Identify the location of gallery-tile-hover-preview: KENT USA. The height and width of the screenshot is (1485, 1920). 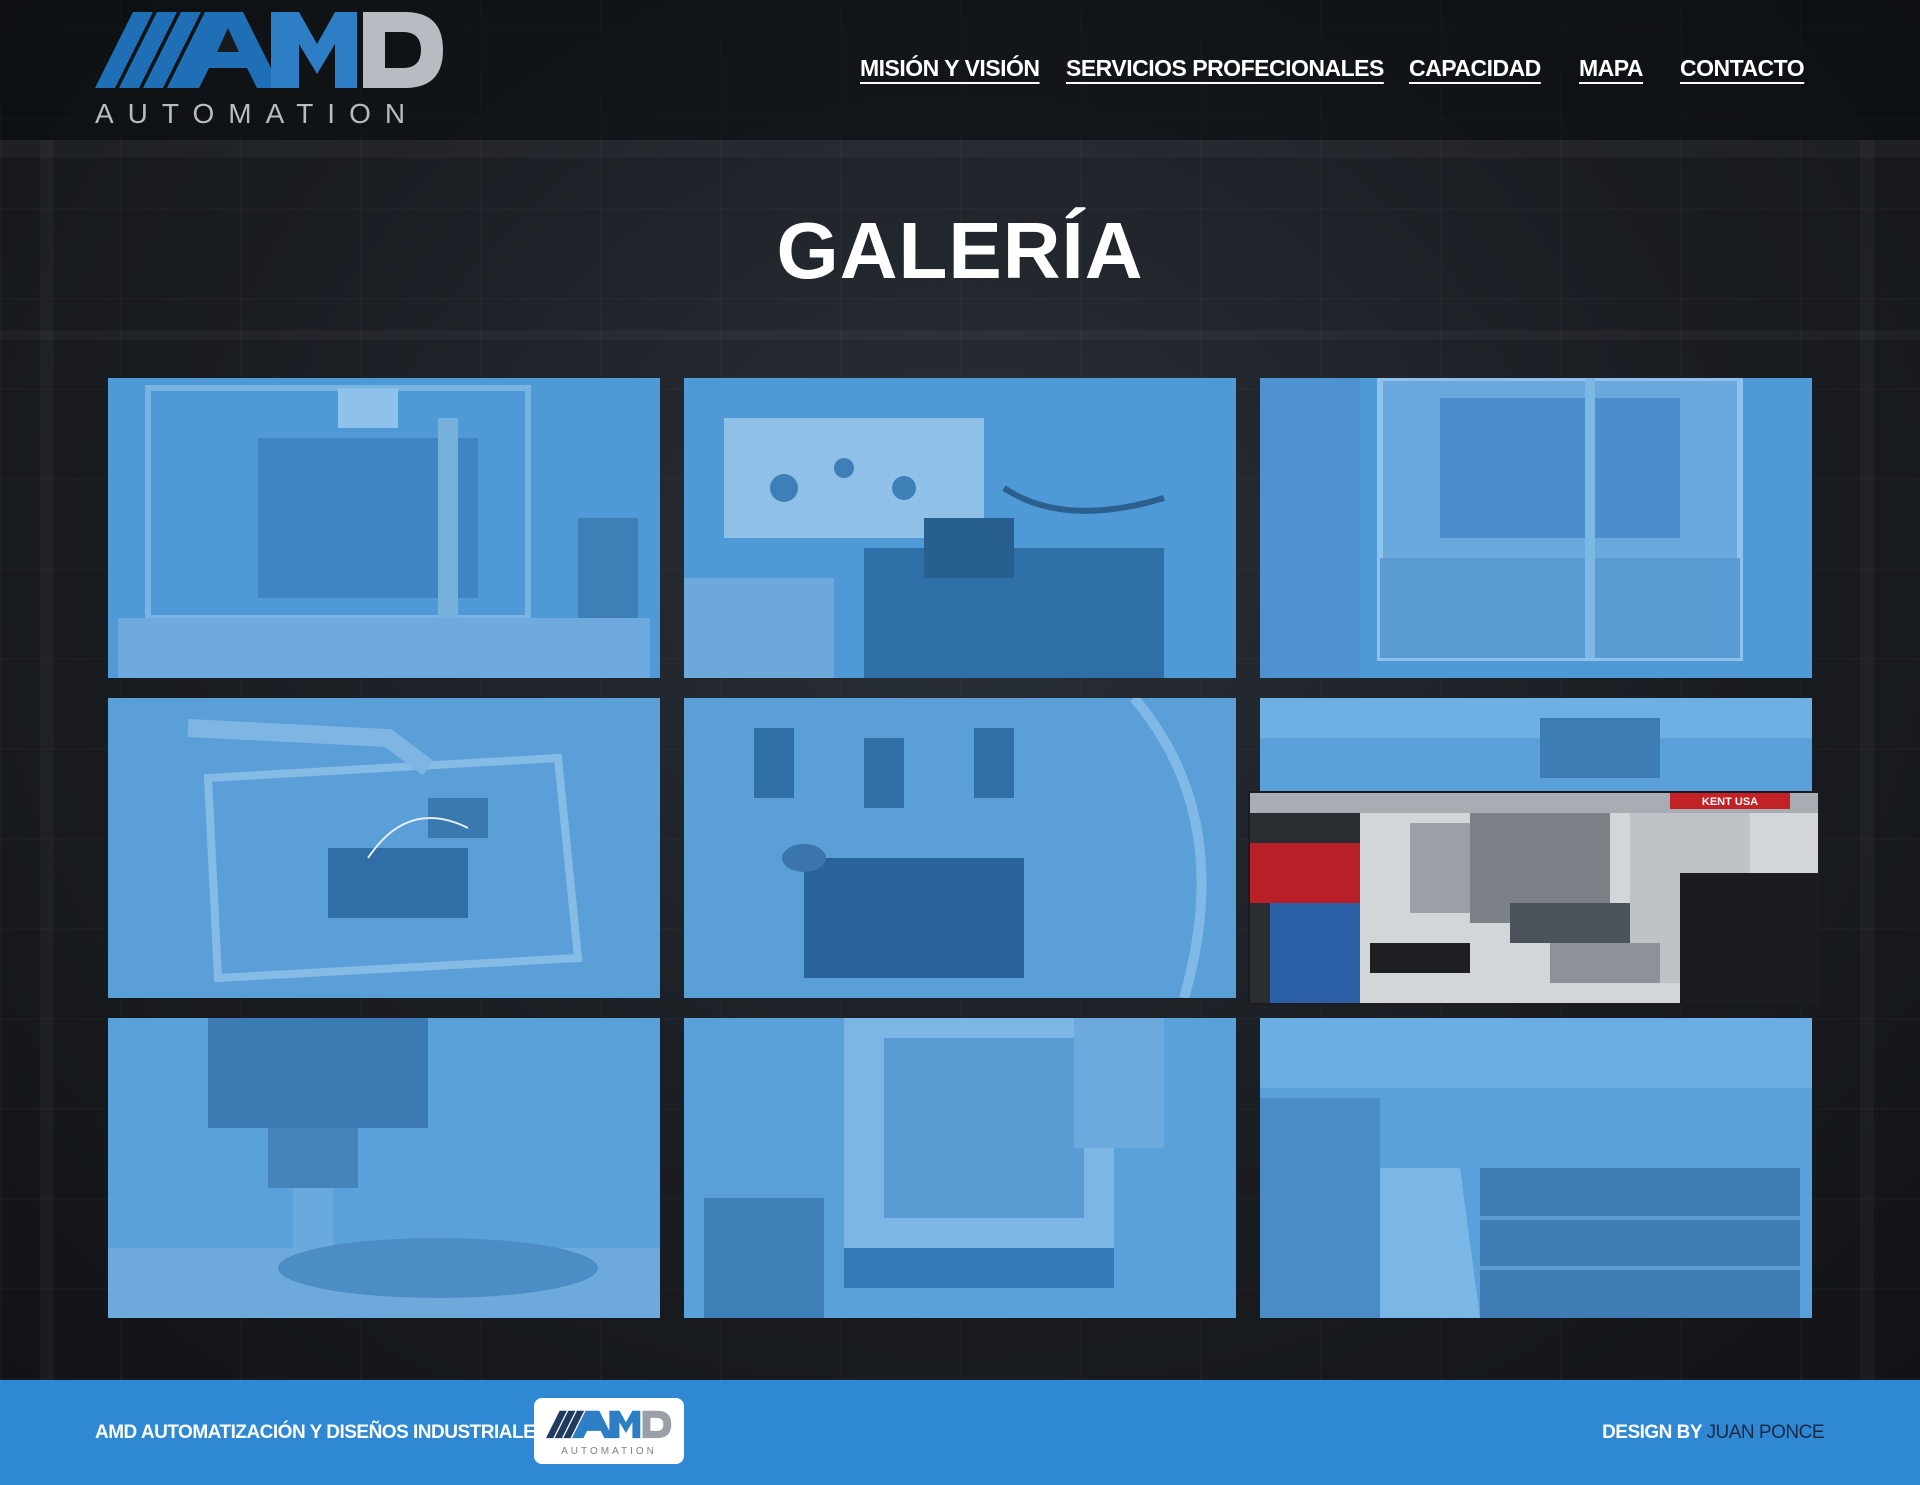
(1534, 898).